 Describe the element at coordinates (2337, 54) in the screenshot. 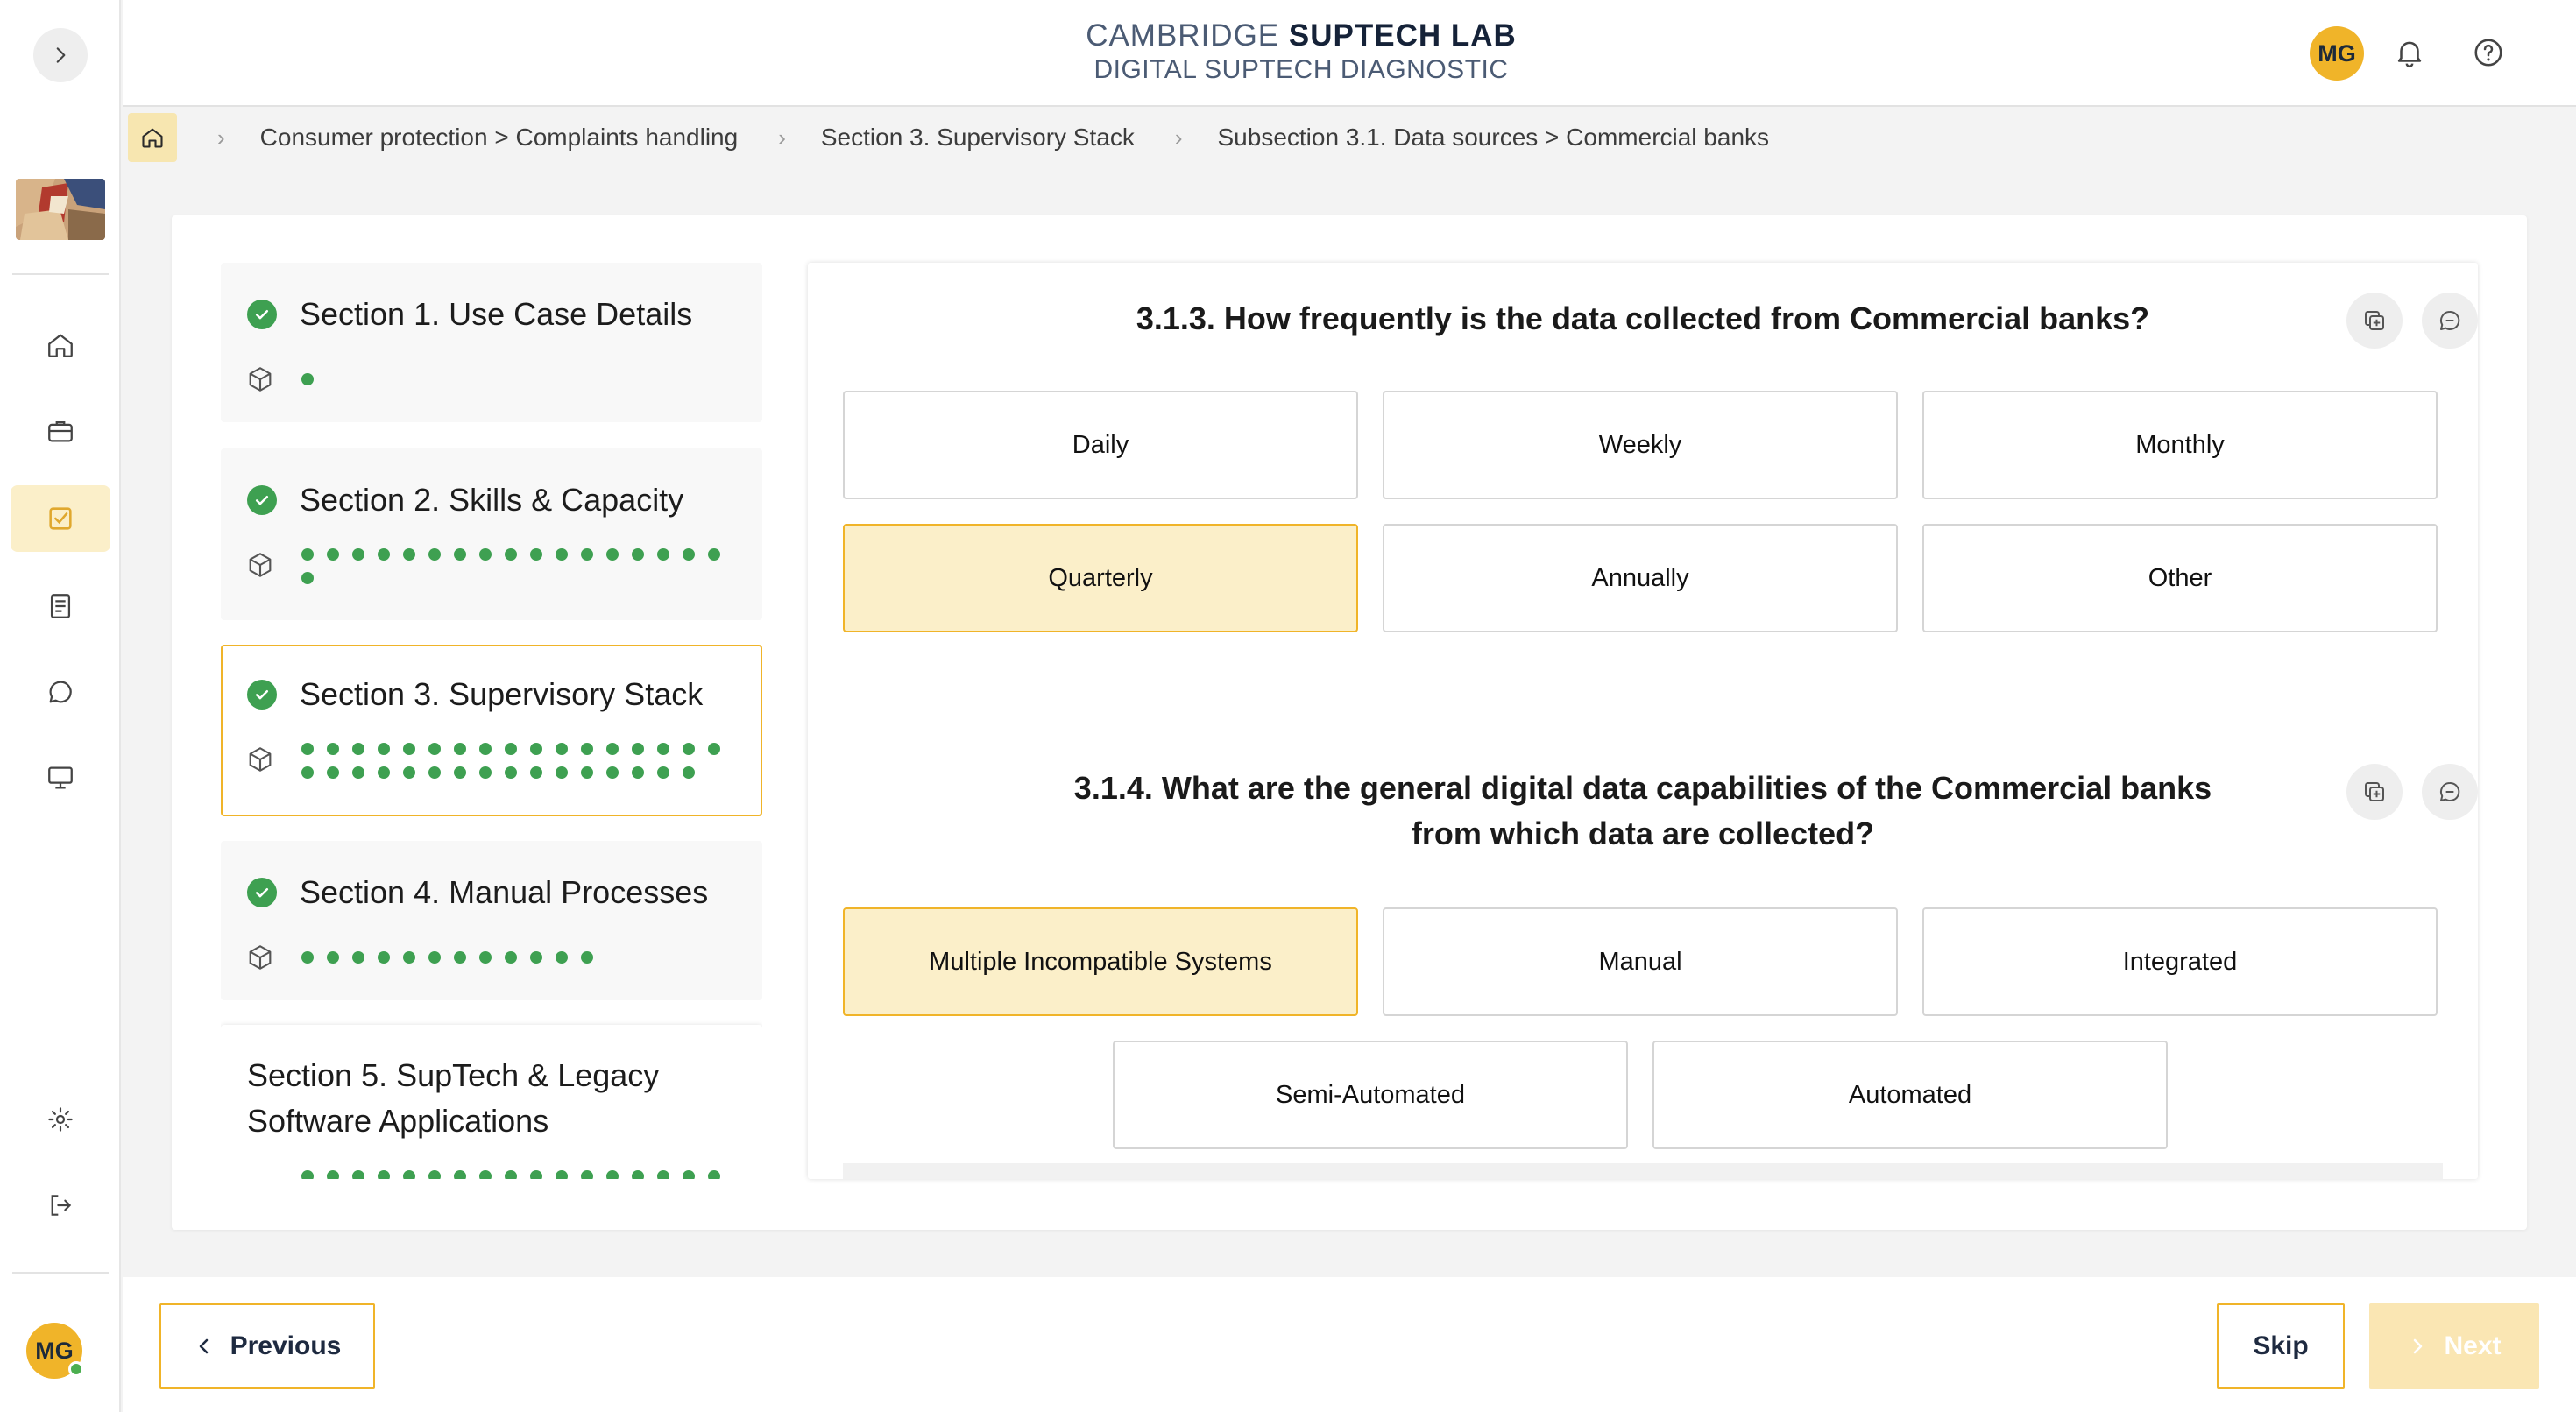

I see `header-avatar: MG` at that location.